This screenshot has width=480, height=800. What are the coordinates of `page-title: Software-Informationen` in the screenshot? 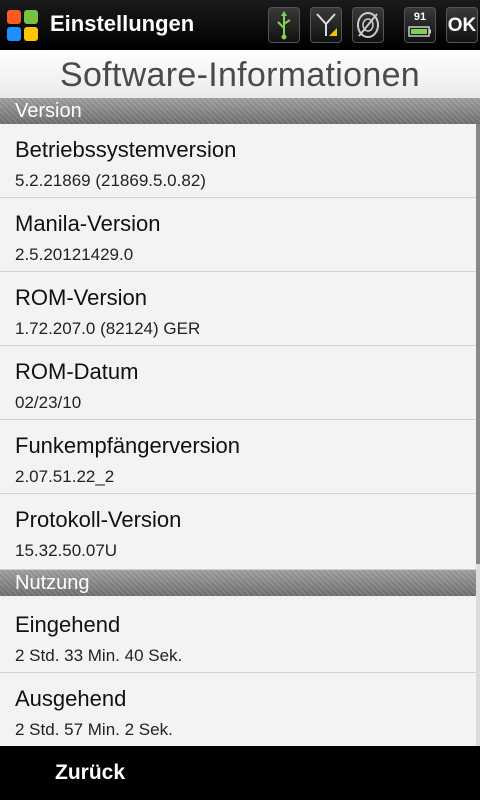 It's located at (240, 75).